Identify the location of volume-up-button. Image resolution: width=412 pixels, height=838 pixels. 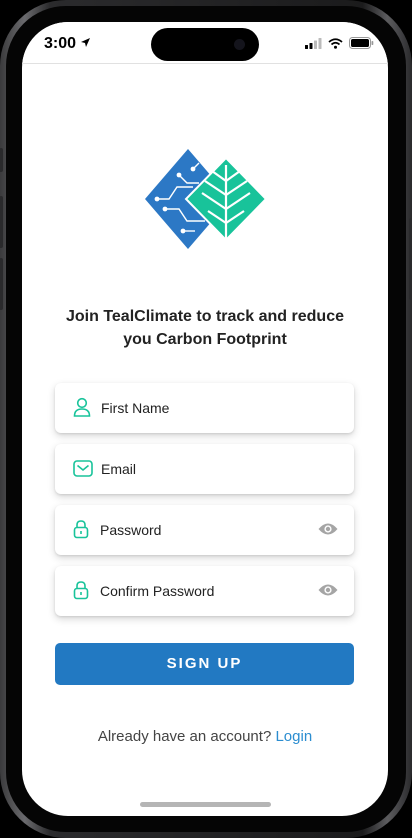
(1, 222).